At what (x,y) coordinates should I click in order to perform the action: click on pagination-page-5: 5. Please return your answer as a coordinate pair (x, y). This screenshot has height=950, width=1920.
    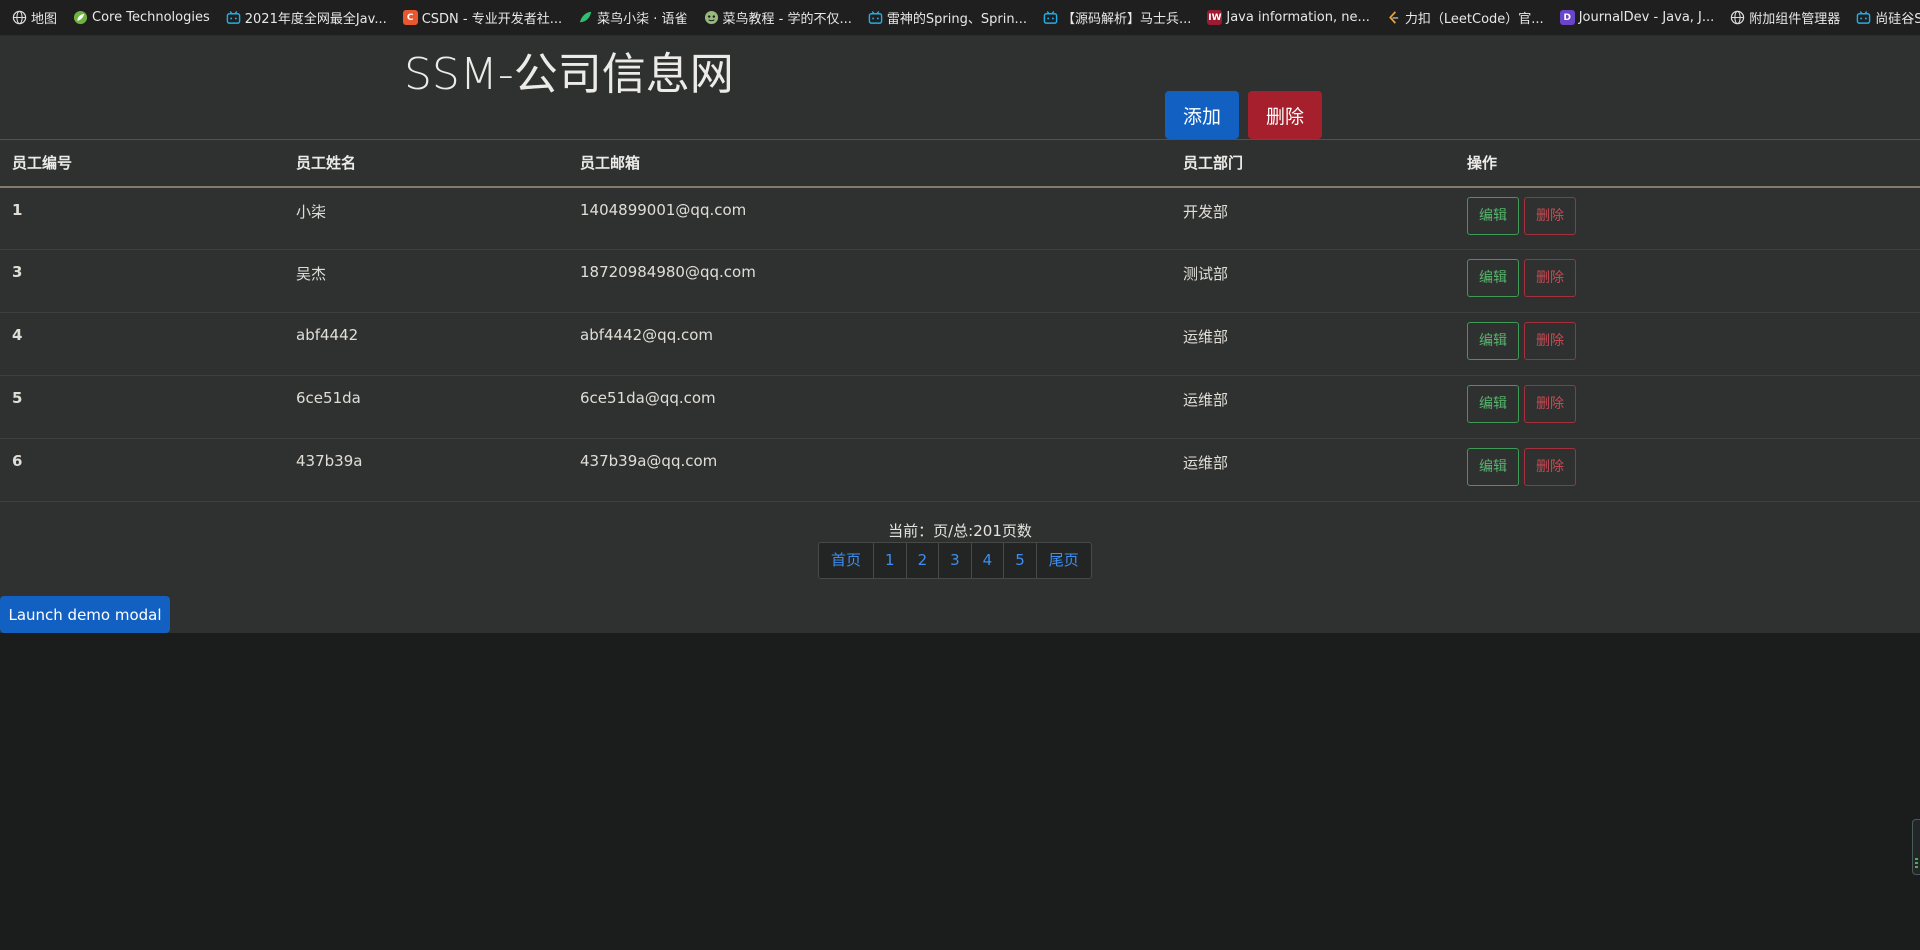
    Looking at the image, I should click on (1019, 560).